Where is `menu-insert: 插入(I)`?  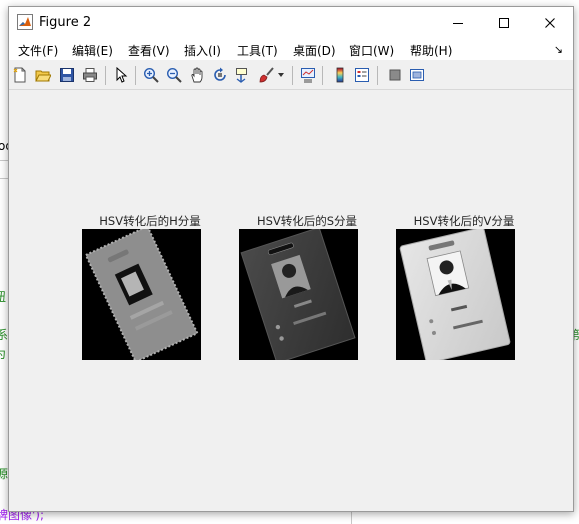
menu-insert: 插入(I) is located at coordinates (202, 50).